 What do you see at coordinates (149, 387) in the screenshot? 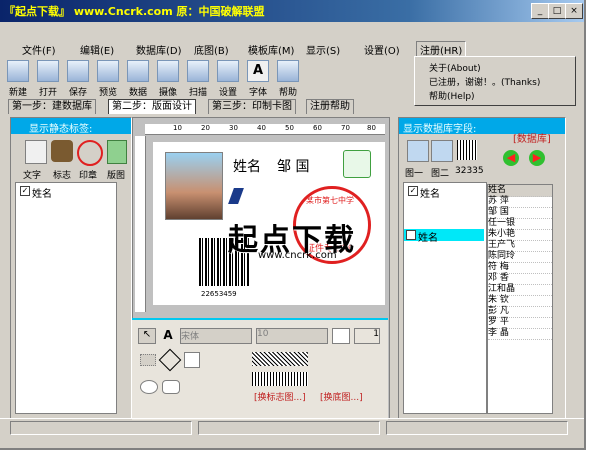
I see `ellipse-tool` at bounding box center [149, 387].